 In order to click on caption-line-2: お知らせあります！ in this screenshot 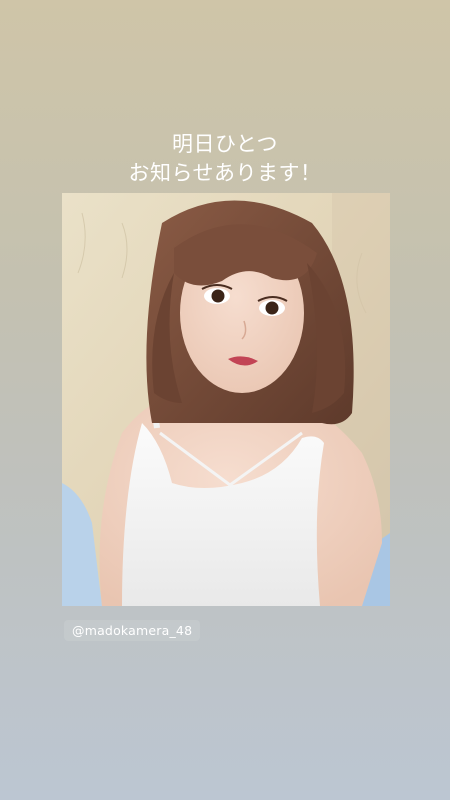, I will do `click(225, 173)`.